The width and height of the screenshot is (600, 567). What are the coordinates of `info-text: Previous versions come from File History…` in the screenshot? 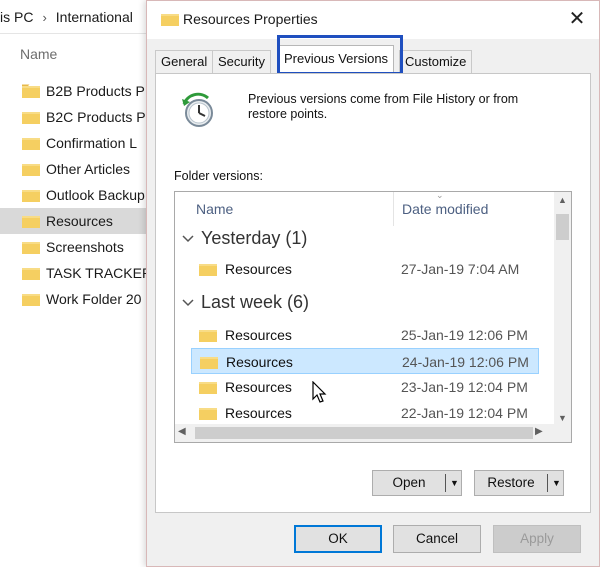 It's located at (383, 106).